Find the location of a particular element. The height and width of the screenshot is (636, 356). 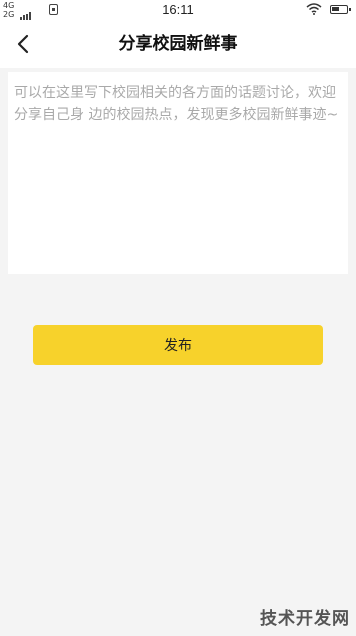

page-title: 分享校园新鲜事 is located at coordinates (178, 44).